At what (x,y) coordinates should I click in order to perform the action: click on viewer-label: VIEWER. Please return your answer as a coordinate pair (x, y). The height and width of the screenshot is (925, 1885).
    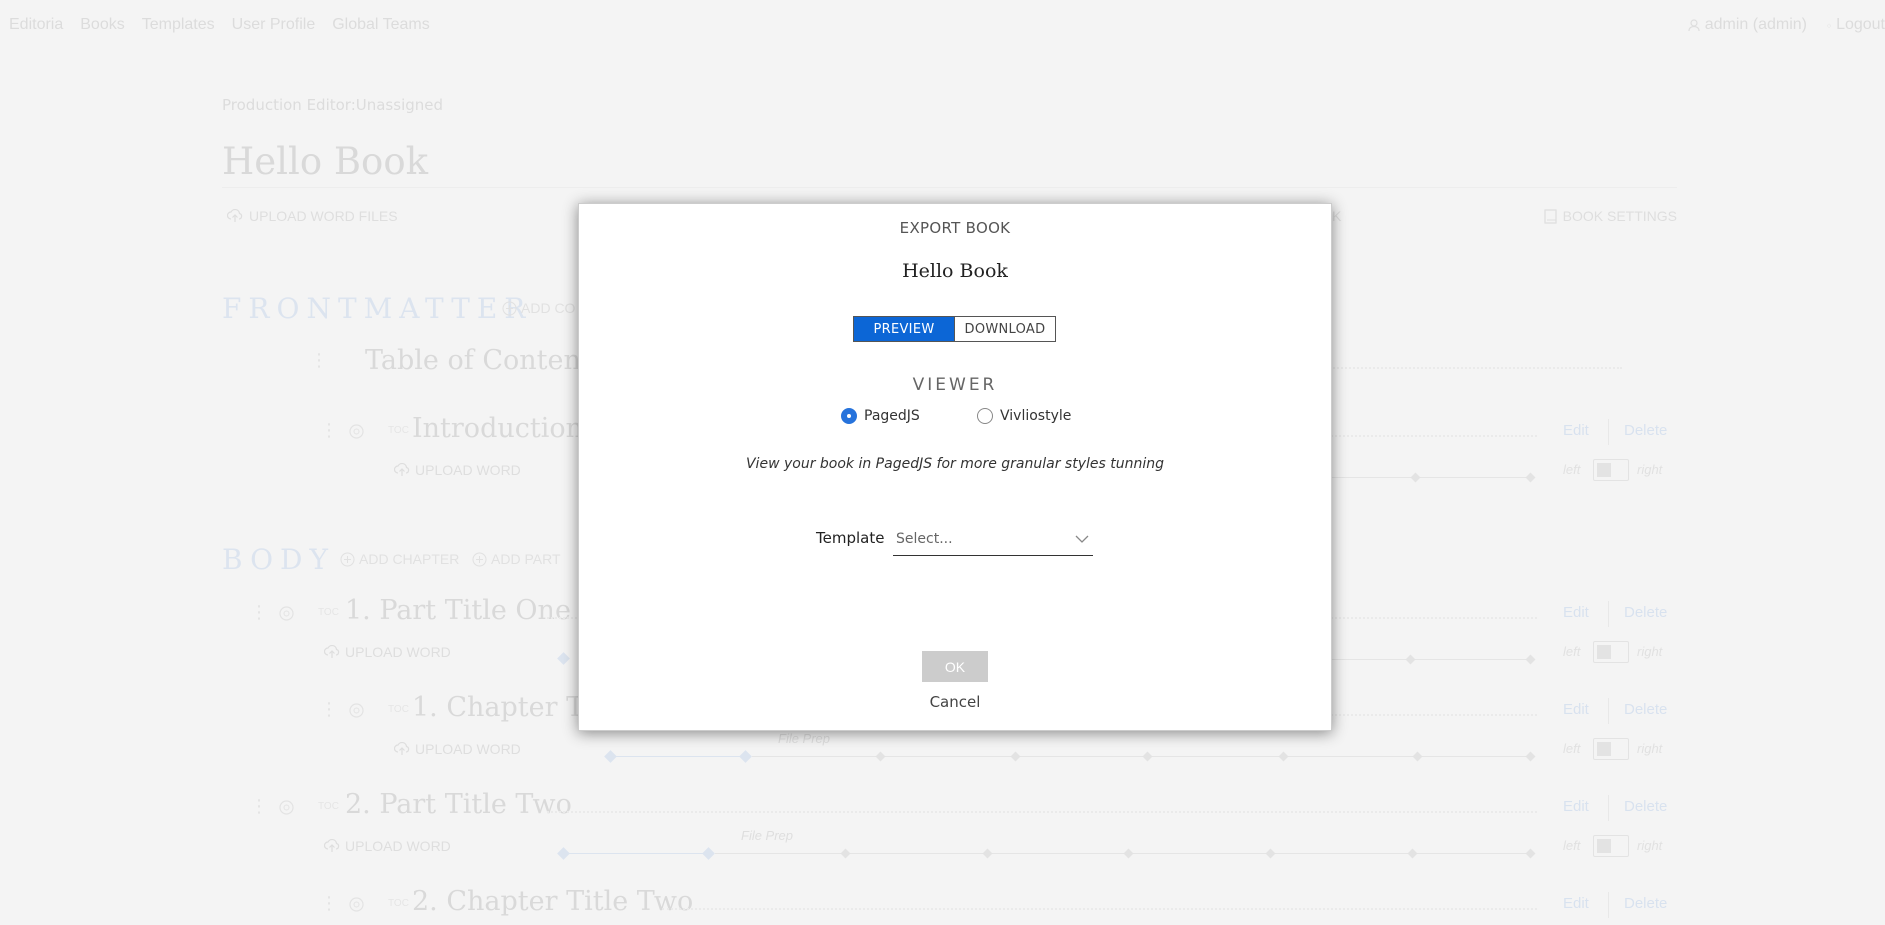
    Looking at the image, I should click on (955, 385).